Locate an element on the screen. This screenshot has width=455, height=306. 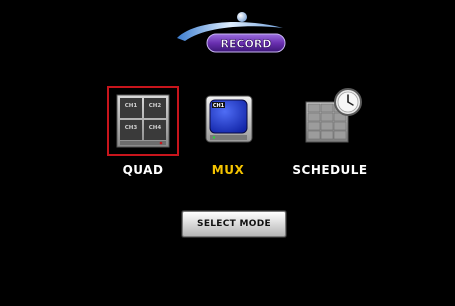
quad-tile-label: CH2 is located at coordinates (155, 106).